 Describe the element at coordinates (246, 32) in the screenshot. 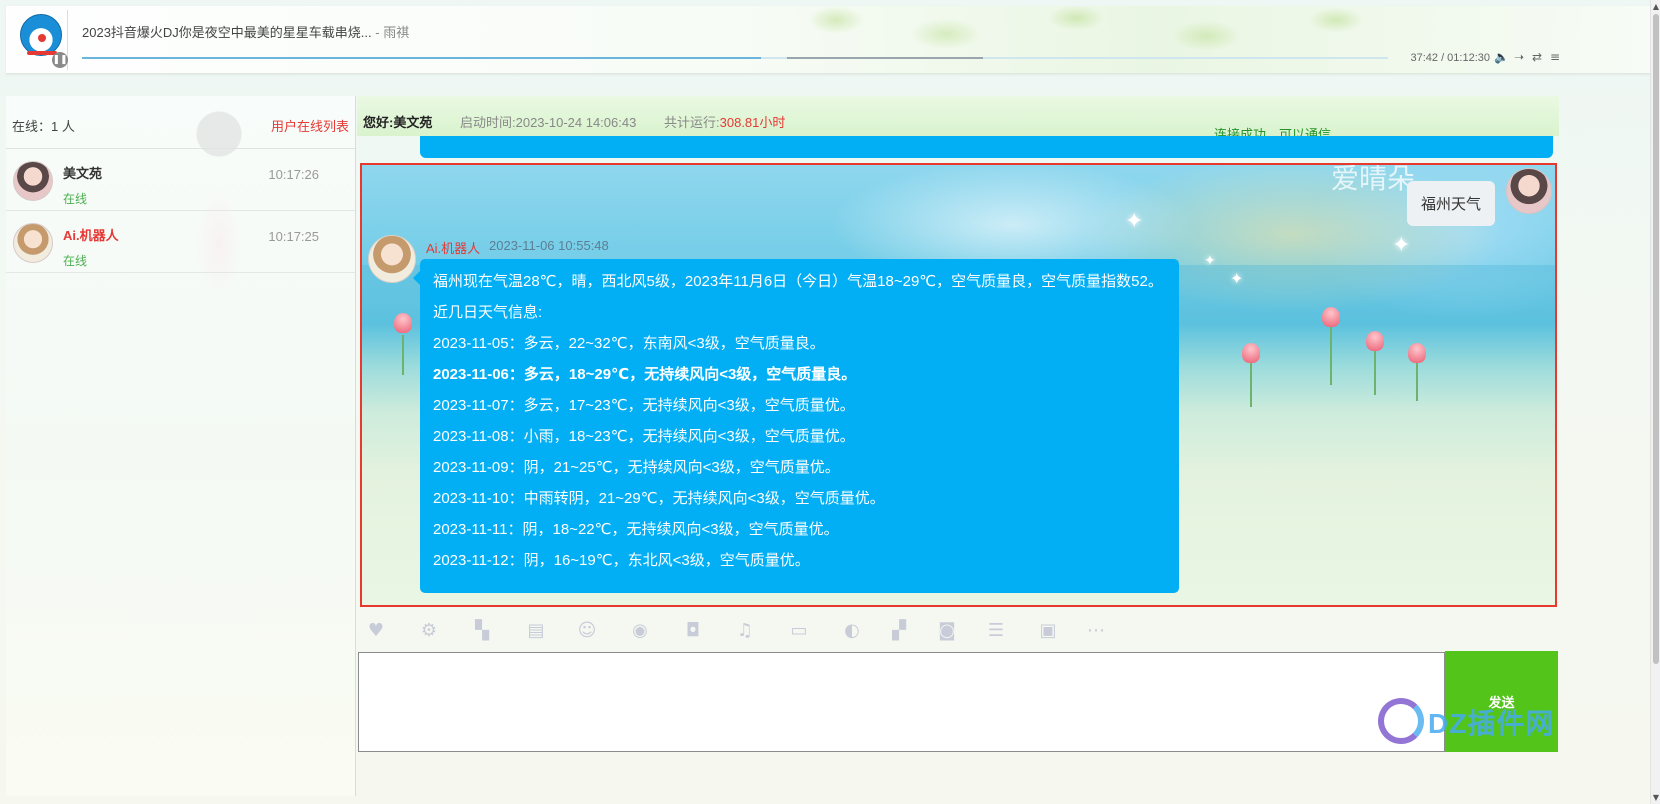

I see `song-title: 2023抖音爆火DJ你是夜空中最美的星星车载串烧... - 雨祺` at that location.